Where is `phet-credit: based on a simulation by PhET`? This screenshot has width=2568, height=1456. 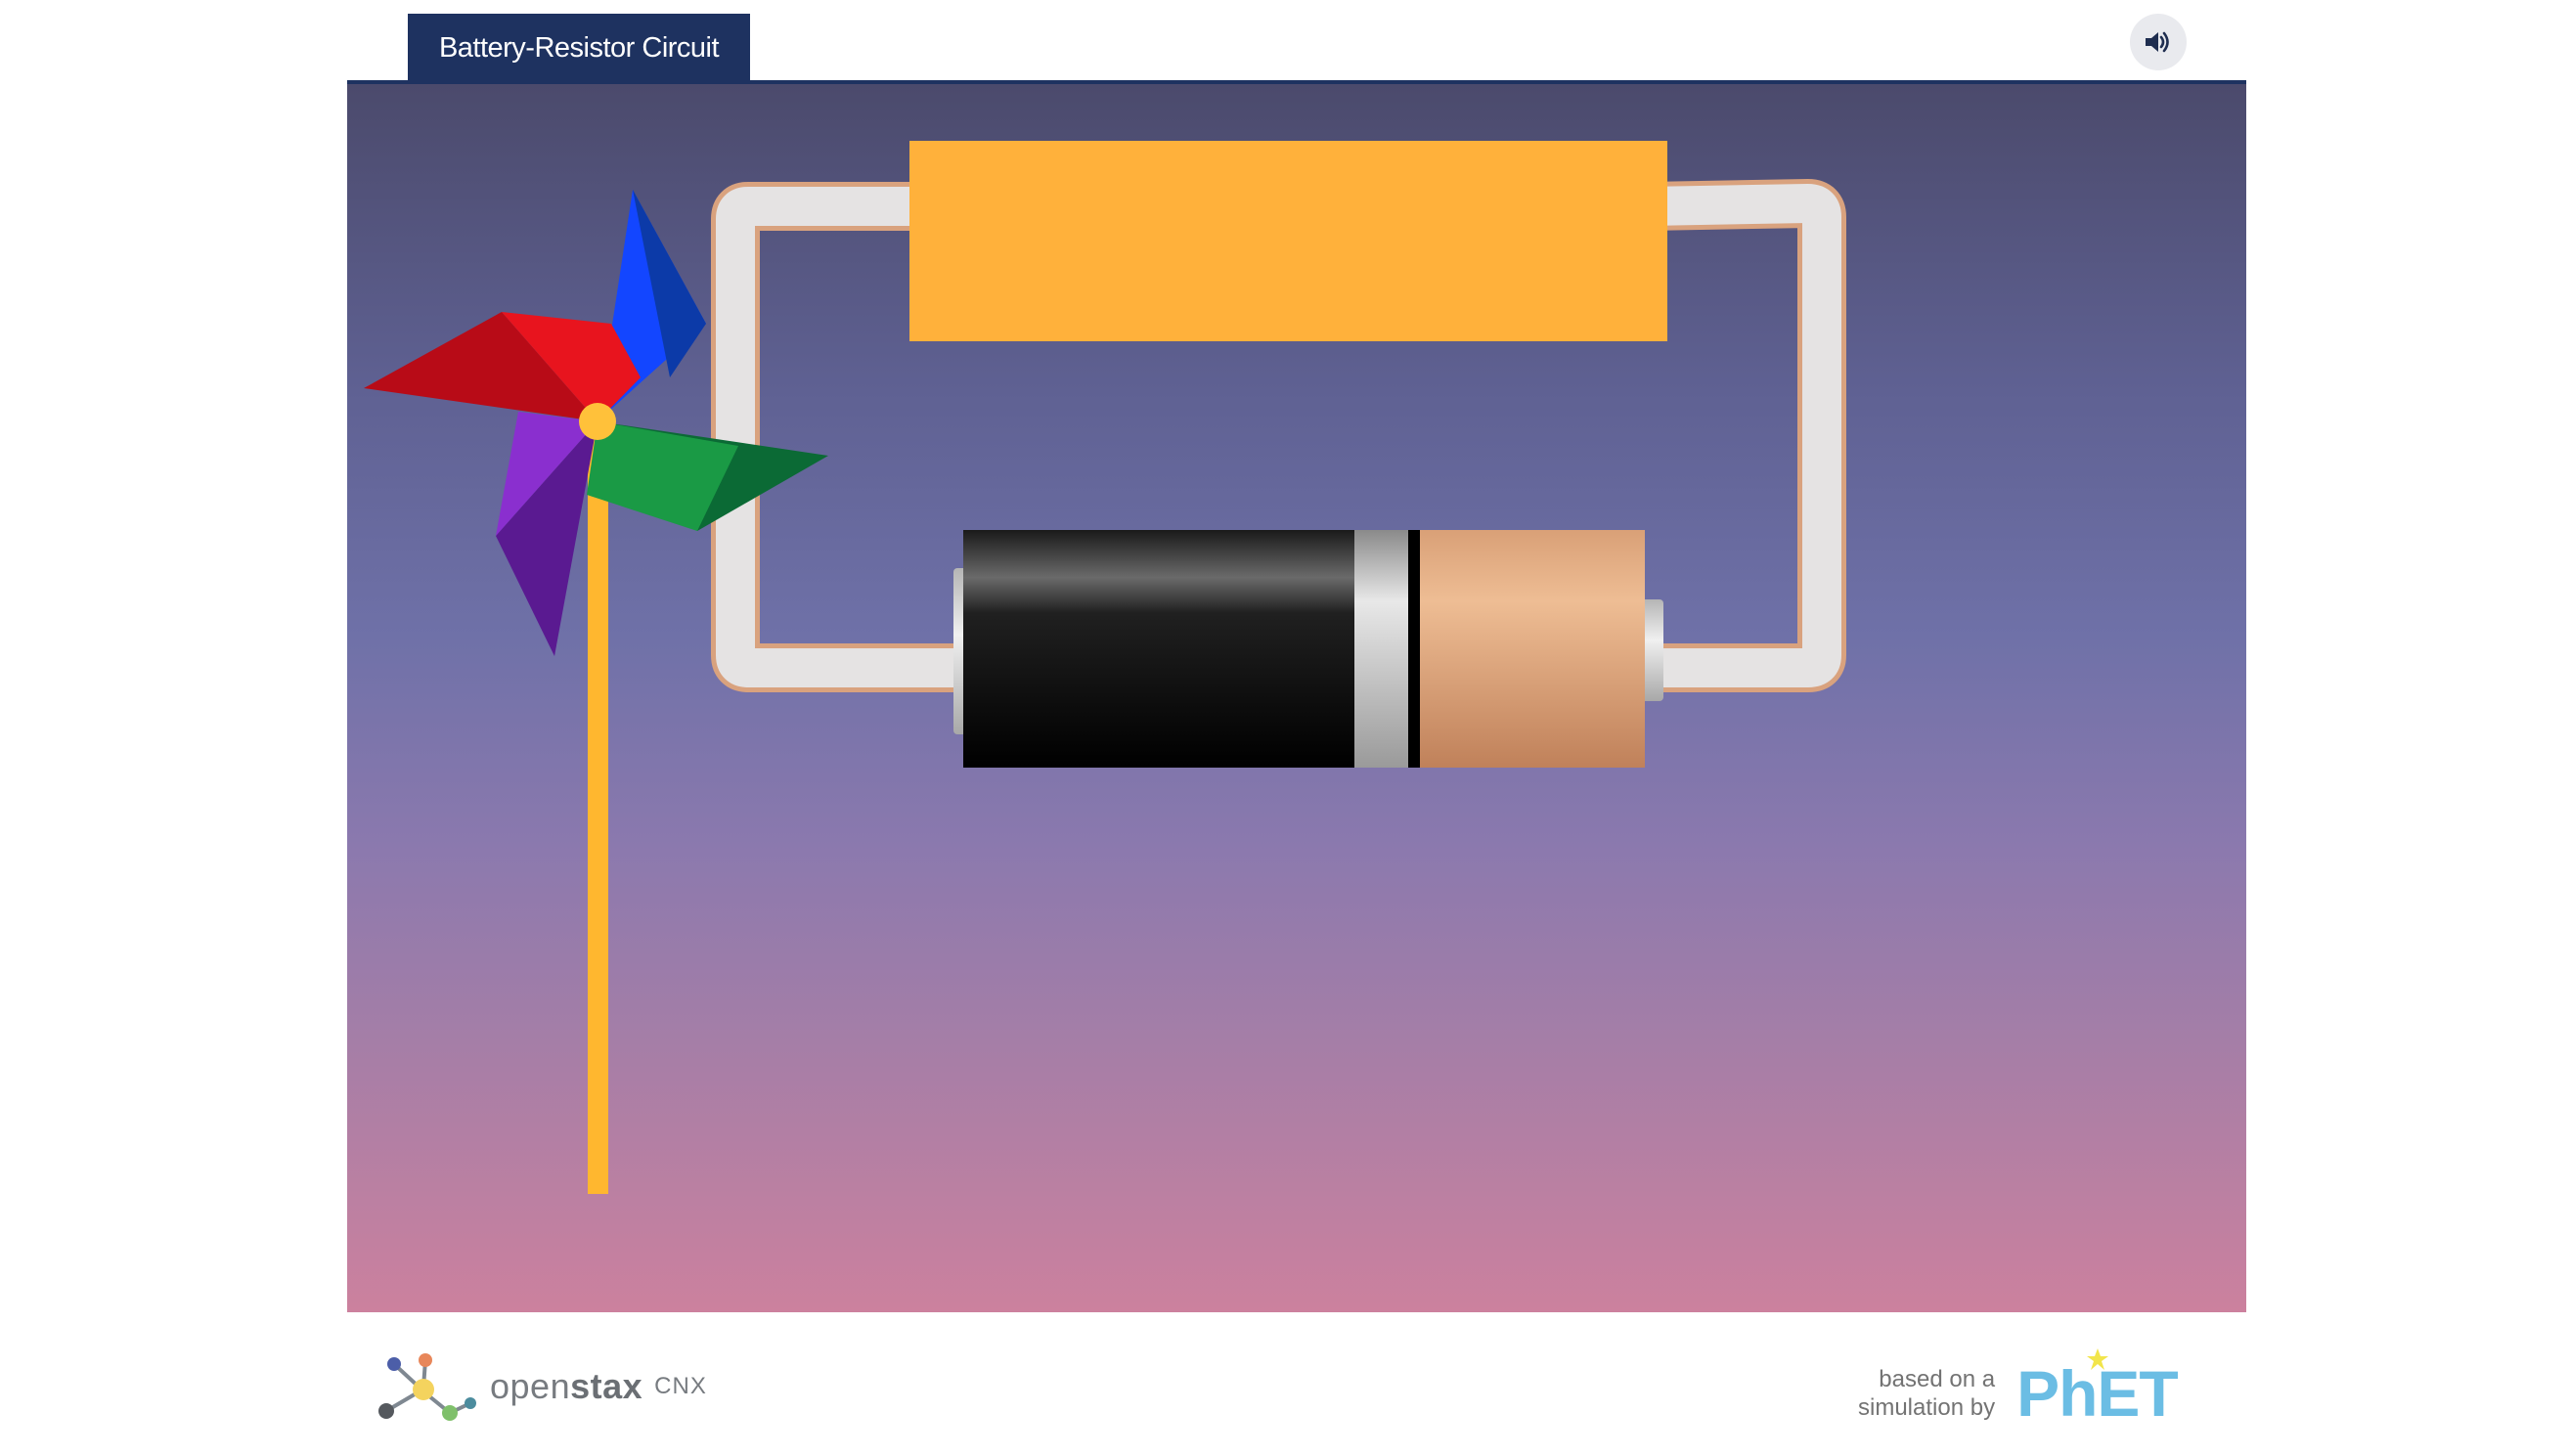 phet-credit: based on a simulation by PhET is located at coordinates (2019, 1390).